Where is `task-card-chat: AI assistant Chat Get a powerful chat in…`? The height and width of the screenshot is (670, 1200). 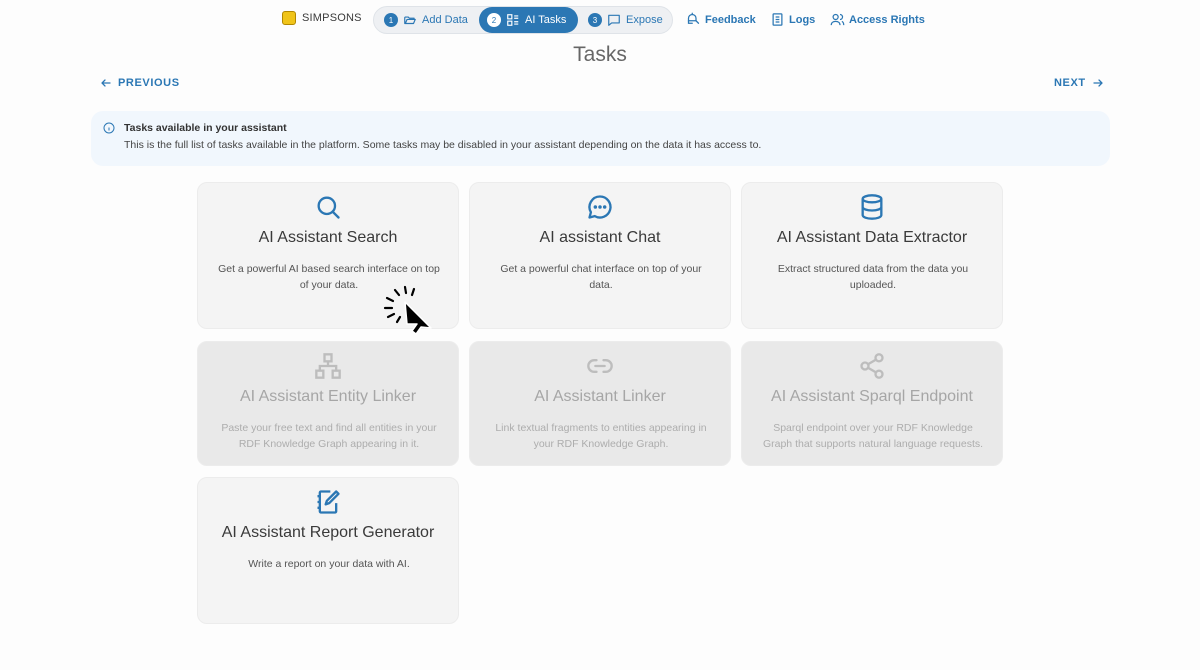 task-card-chat: AI assistant Chat Get a powerful chat in… is located at coordinates (600, 255).